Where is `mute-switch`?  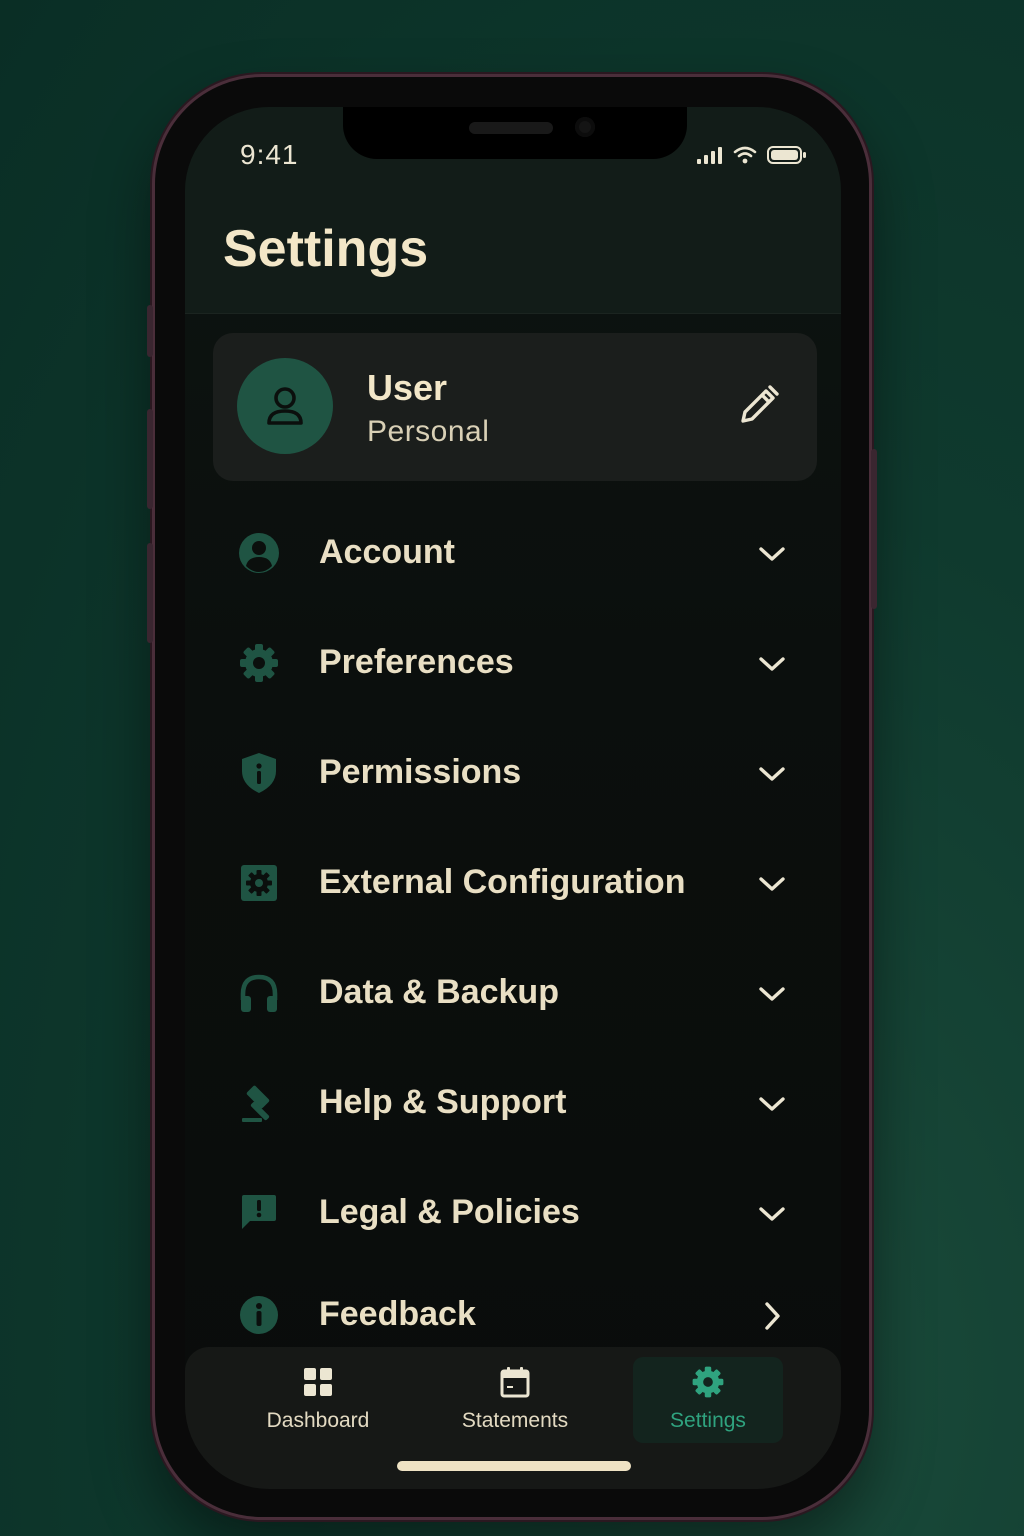
mute-switch is located at coordinates (150, 331).